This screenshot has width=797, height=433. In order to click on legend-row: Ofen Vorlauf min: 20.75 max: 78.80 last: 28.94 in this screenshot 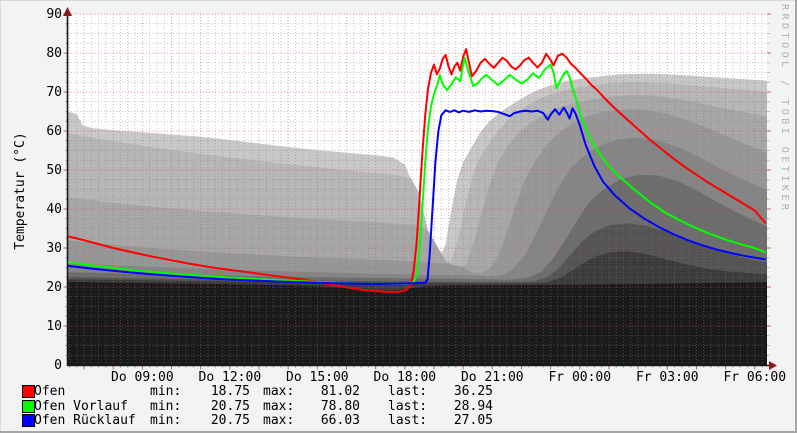, I will do `click(398, 406)`.